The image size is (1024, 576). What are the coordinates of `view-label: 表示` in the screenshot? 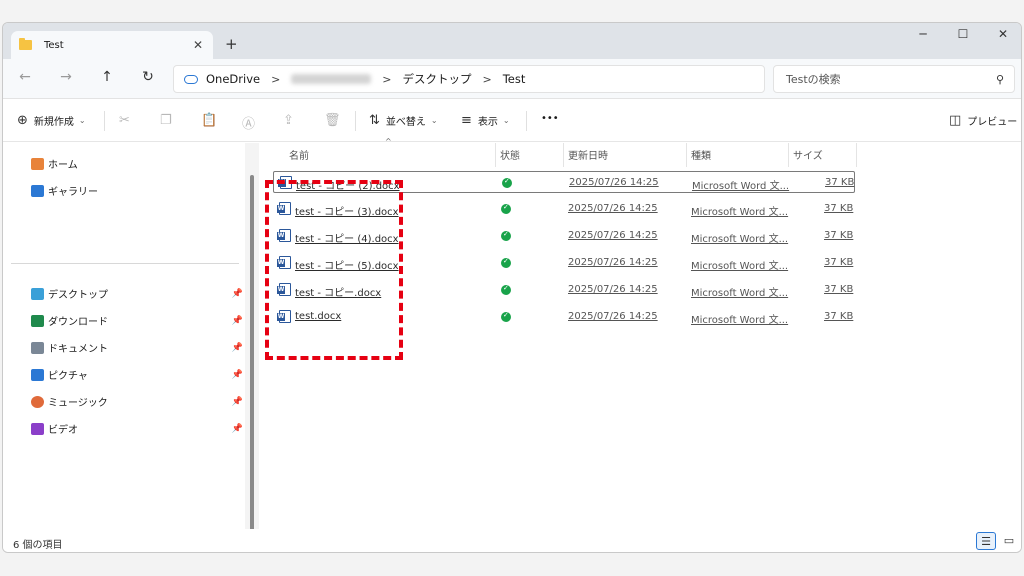 It's located at (487, 122).